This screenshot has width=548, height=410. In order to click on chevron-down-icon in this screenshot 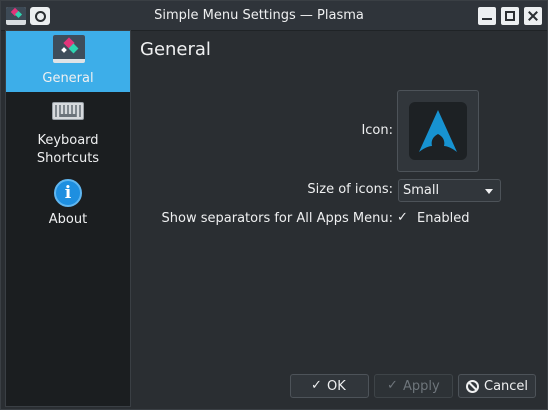, I will do `click(489, 191)`.